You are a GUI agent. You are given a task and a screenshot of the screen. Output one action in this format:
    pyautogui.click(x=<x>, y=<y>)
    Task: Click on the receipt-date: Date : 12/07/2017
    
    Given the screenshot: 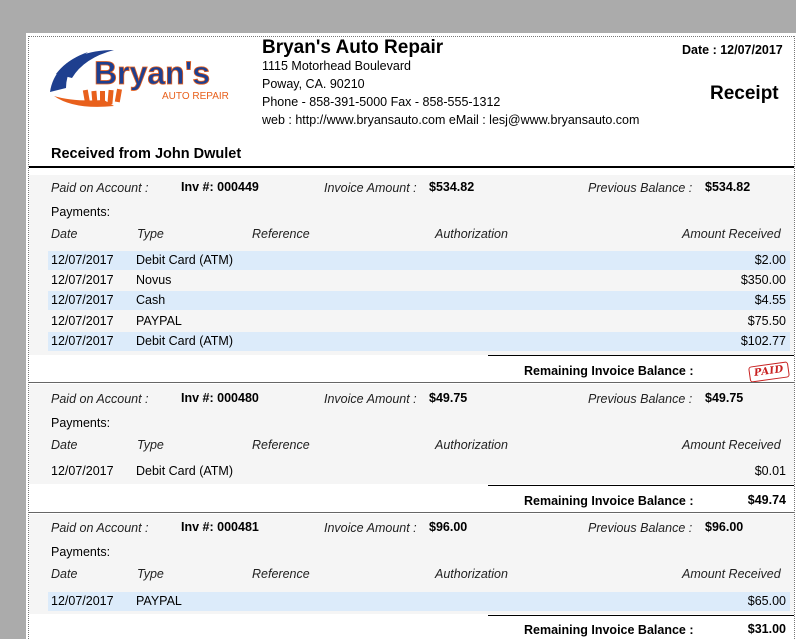 What is the action you would take?
    pyautogui.click(x=732, y=50)
    